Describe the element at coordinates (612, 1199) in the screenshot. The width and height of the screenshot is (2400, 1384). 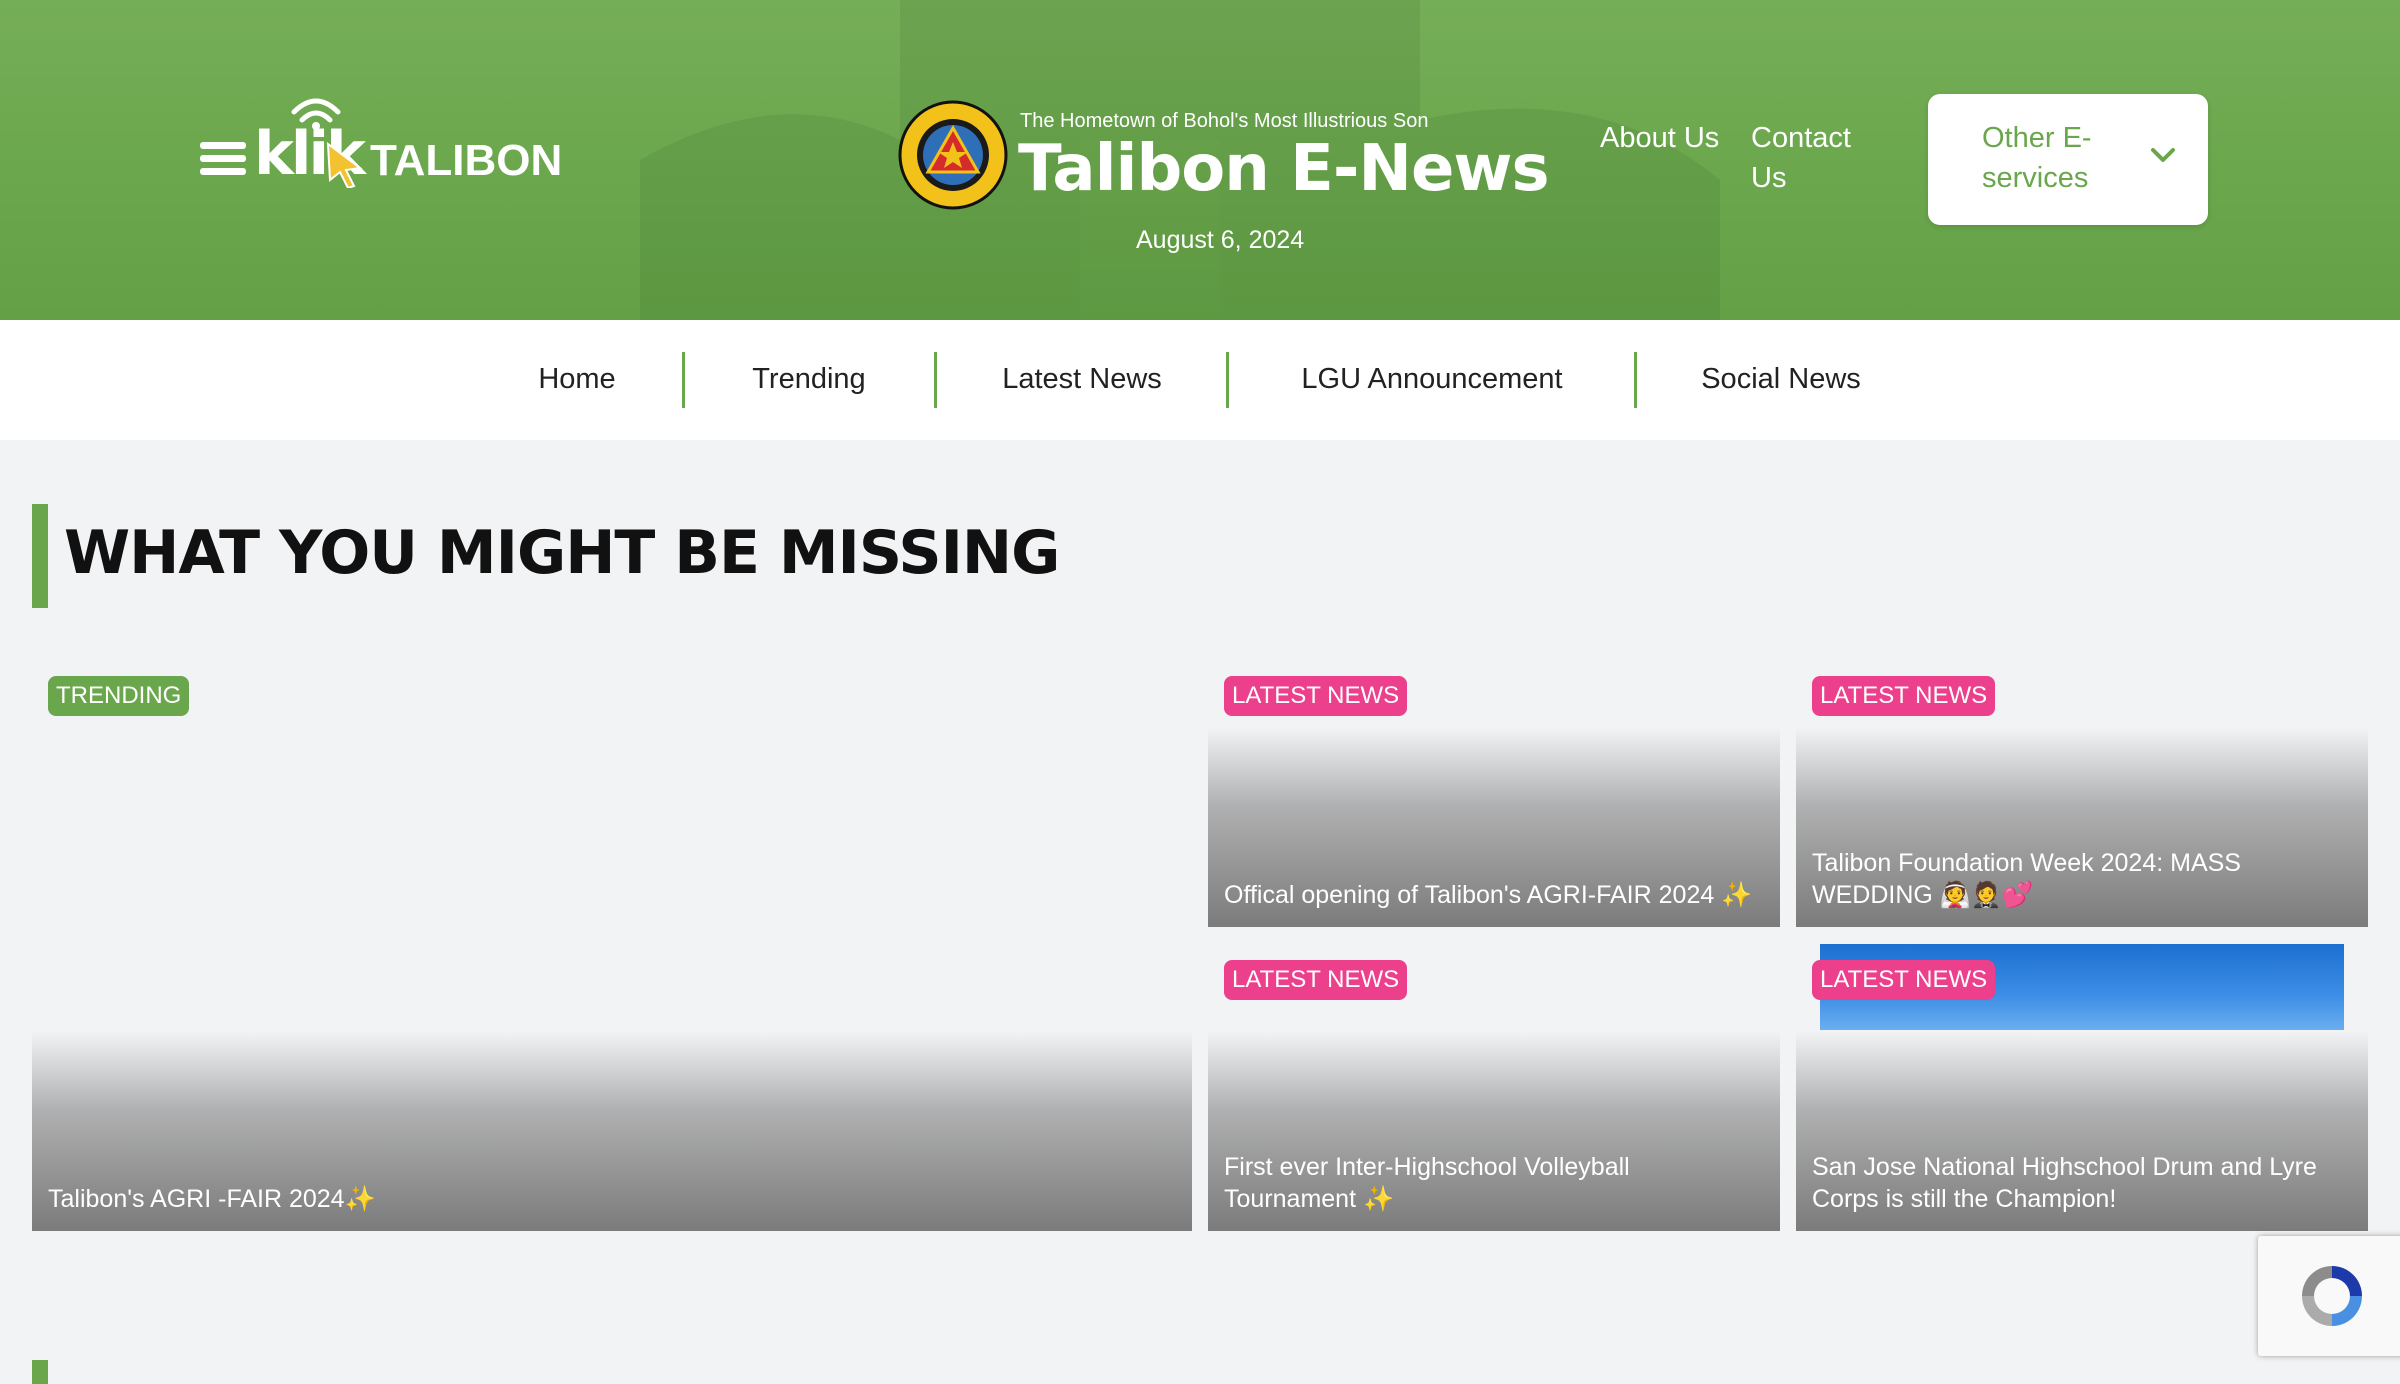
I see `card-caption: Talibon's AGRI -FAIR 2024✨` at that location.